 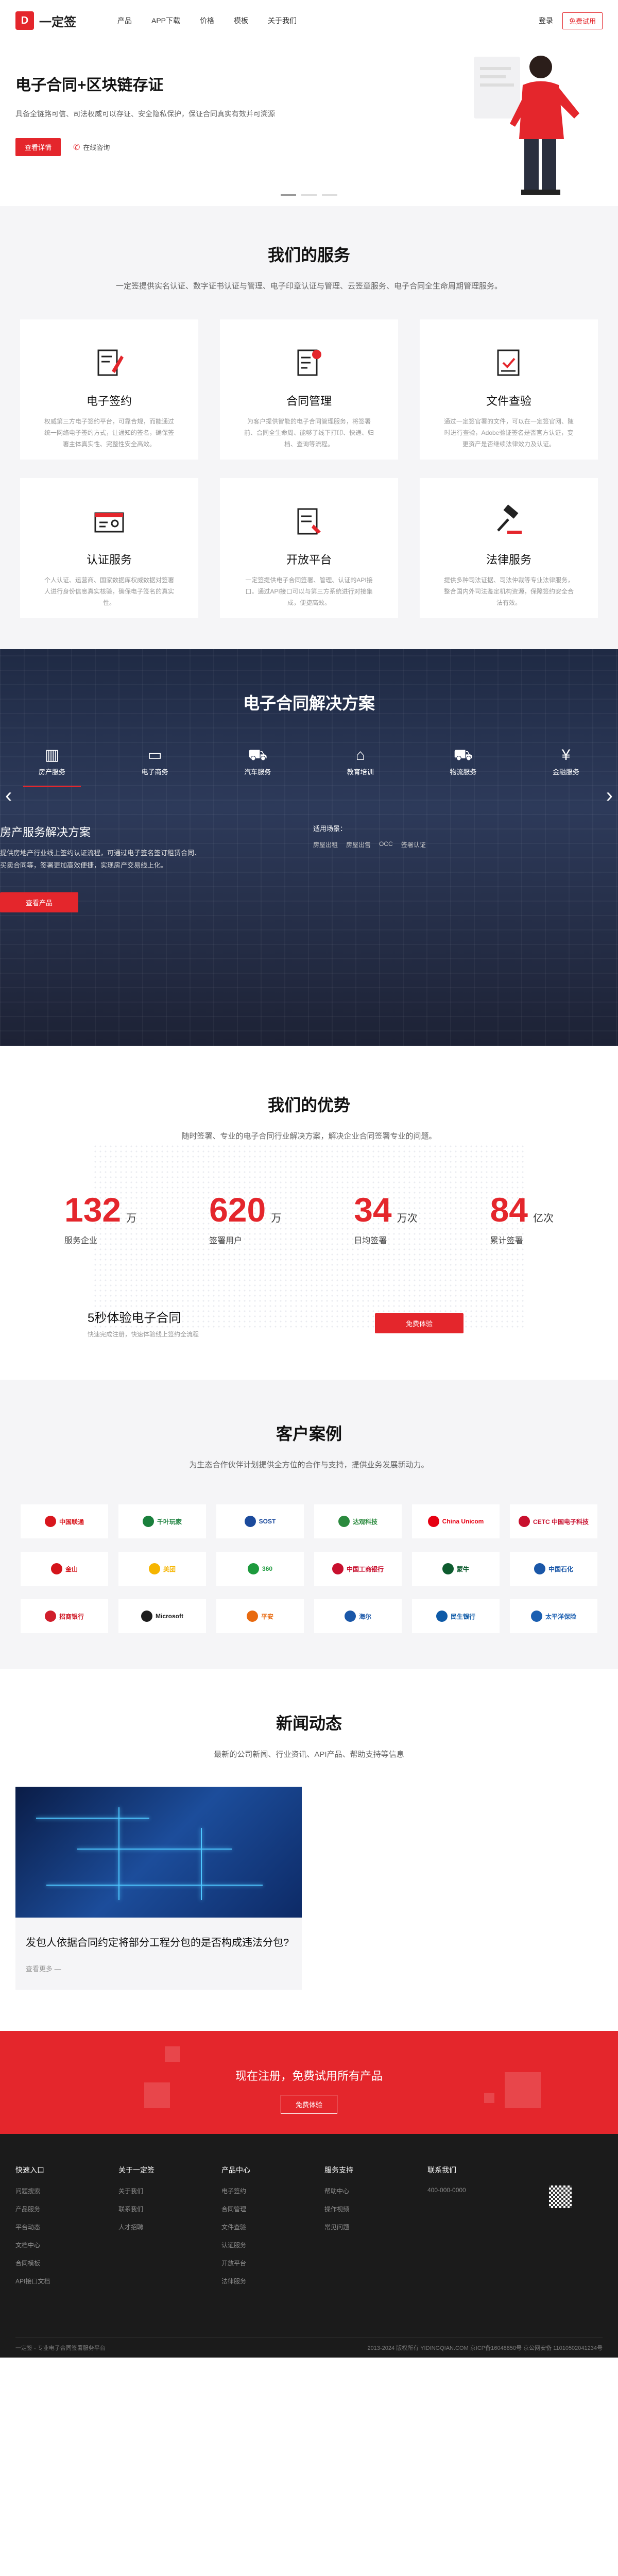 I want to click on stat-enterprises: 132 万 服务企业, so click(x=100, y=1218).